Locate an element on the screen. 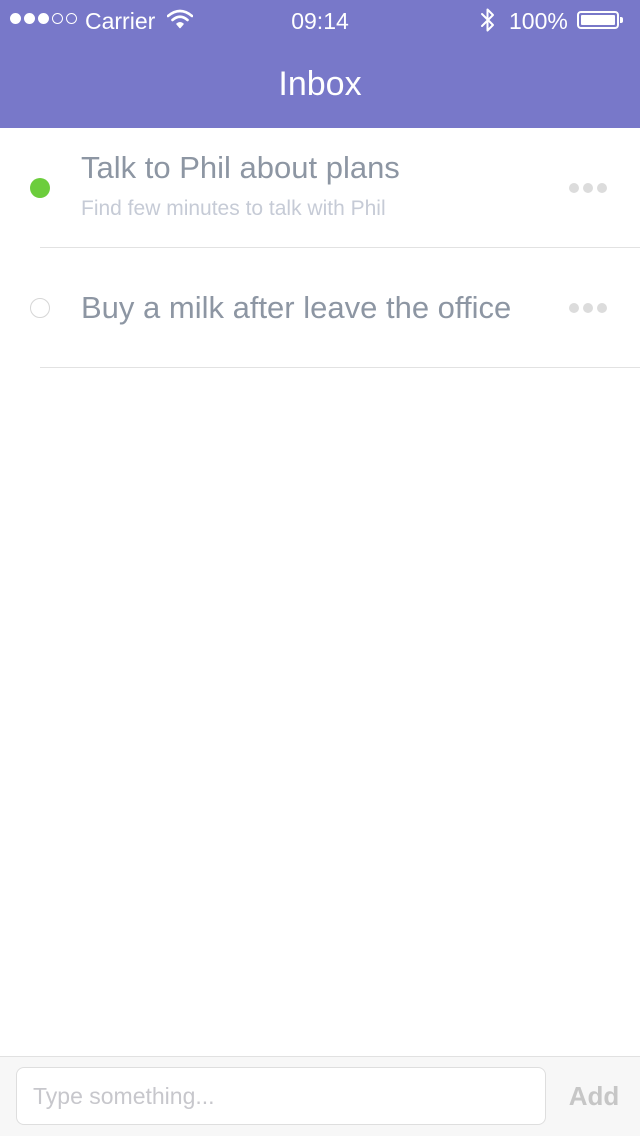  battery-fill is located at coordinates (598, 20).